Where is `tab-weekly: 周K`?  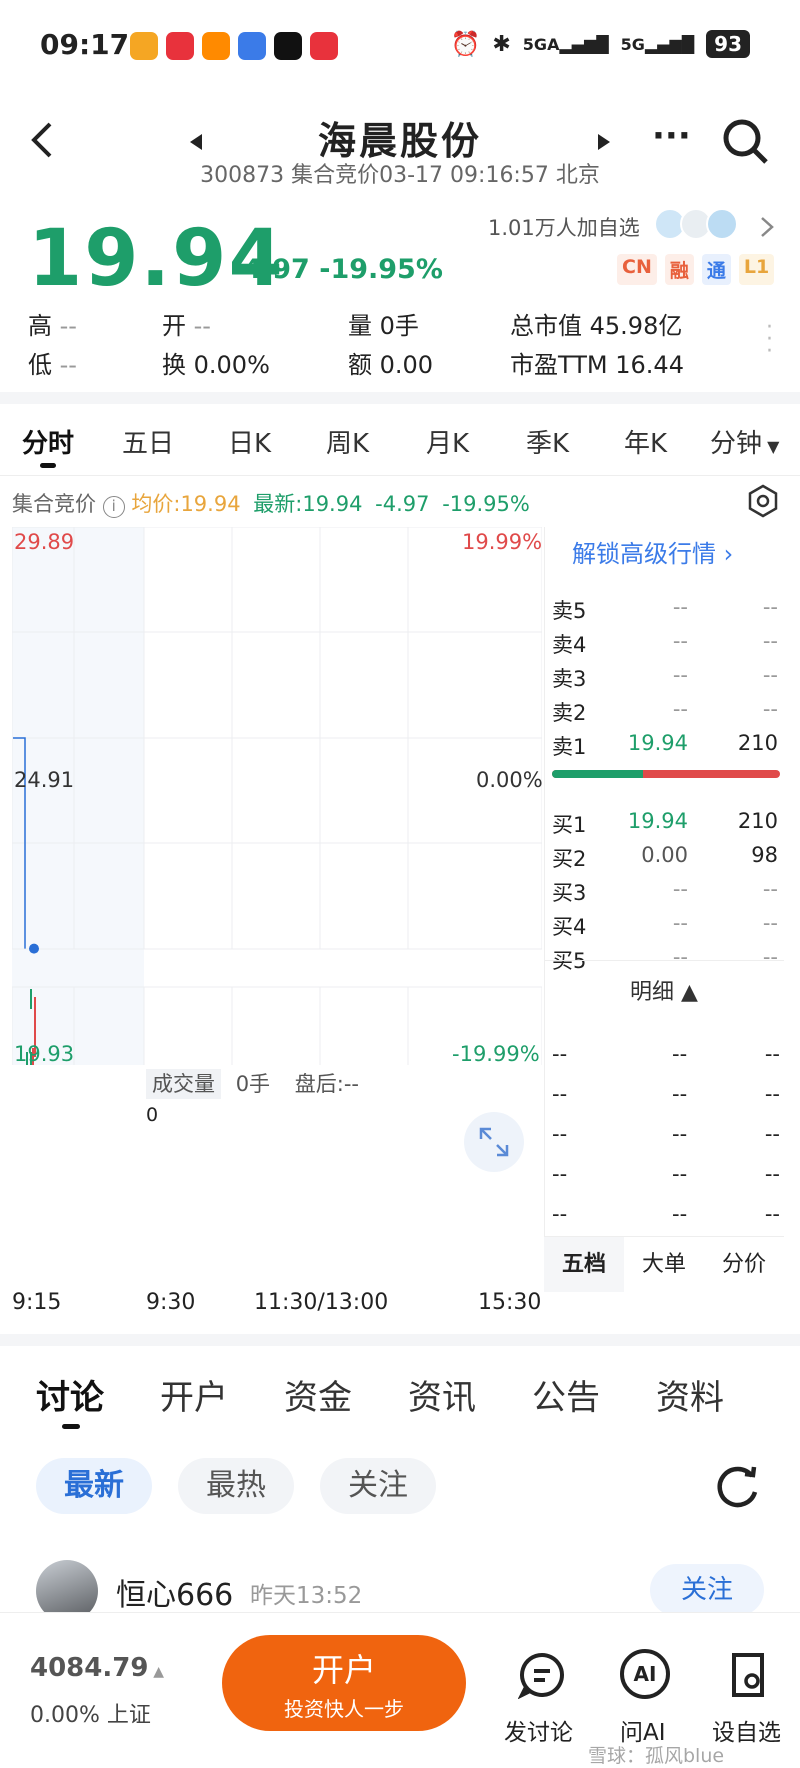
tab-weekly: 周K is located at coordinates (347, 441).